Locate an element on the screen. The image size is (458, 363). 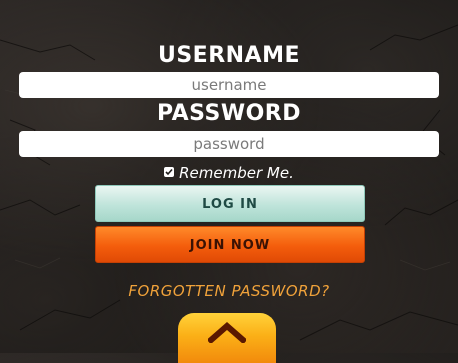
remember-me-label: Remember Me. is located at coordinates (236, 173).